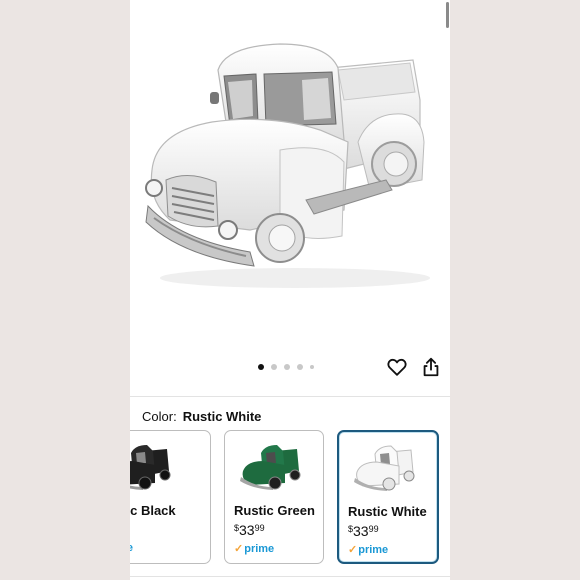 This screenshot has height=580, width=580. I want to click on color-selection-label: Color: Rustic White, so click(201, 416).